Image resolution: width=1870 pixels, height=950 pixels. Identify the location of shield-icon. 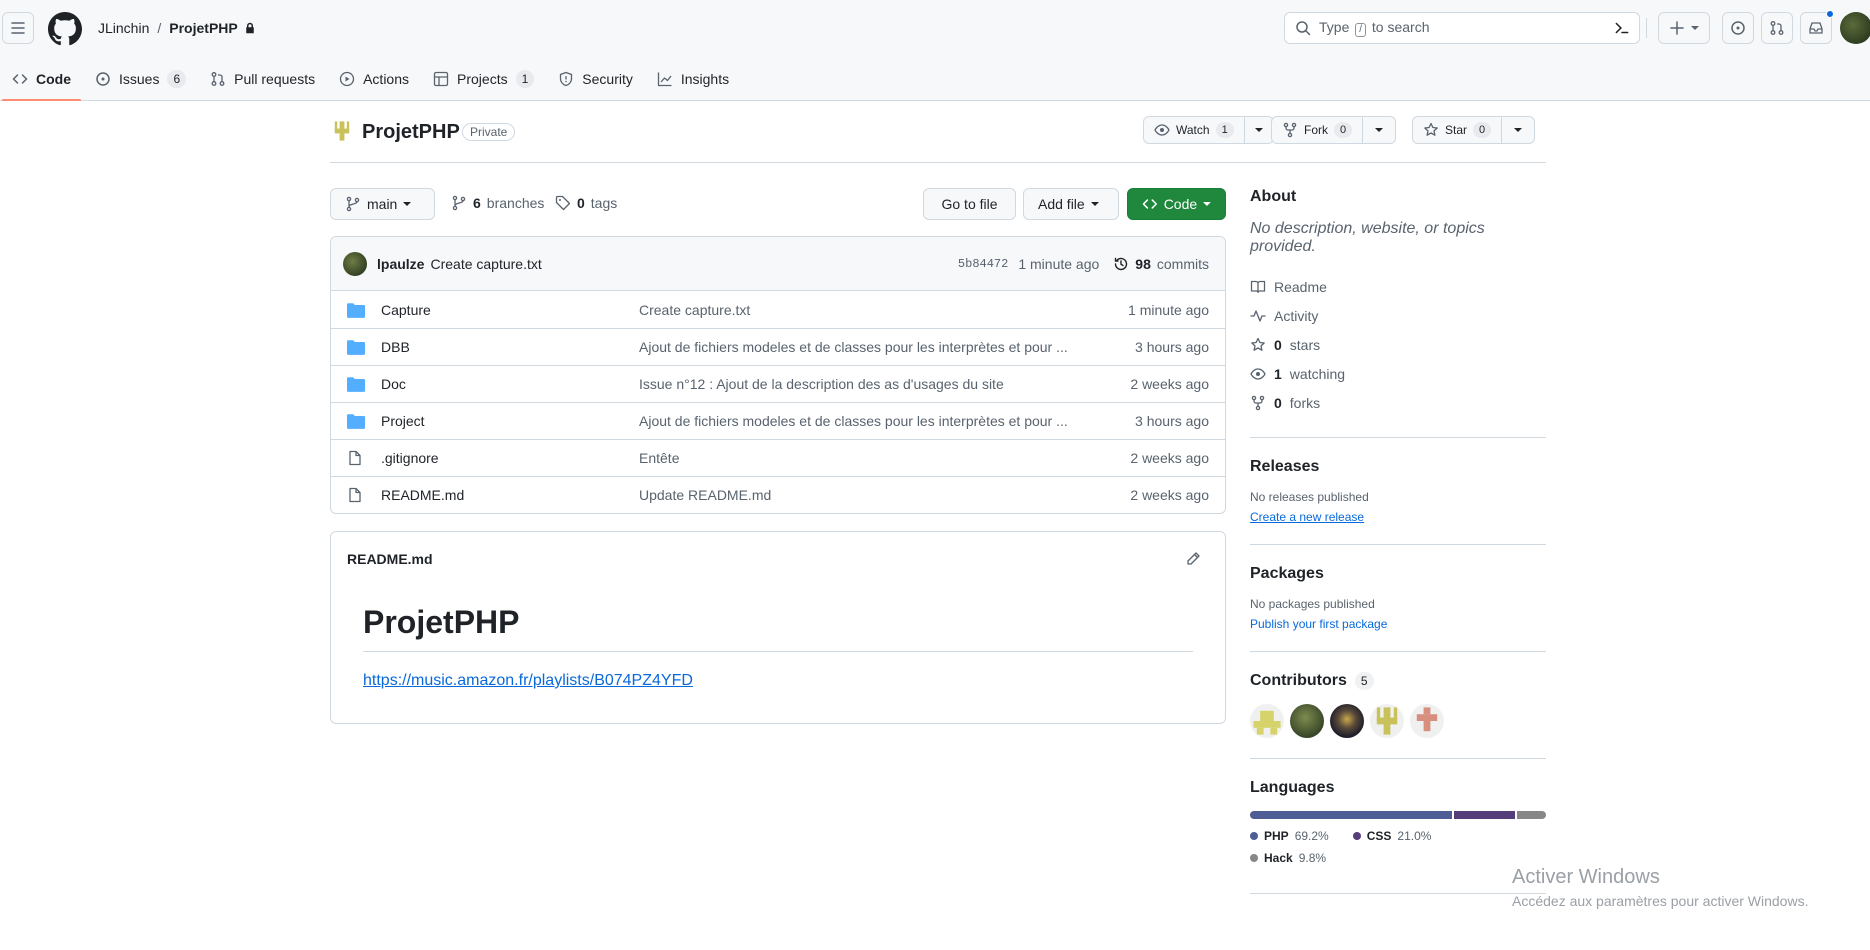
(566, 78).